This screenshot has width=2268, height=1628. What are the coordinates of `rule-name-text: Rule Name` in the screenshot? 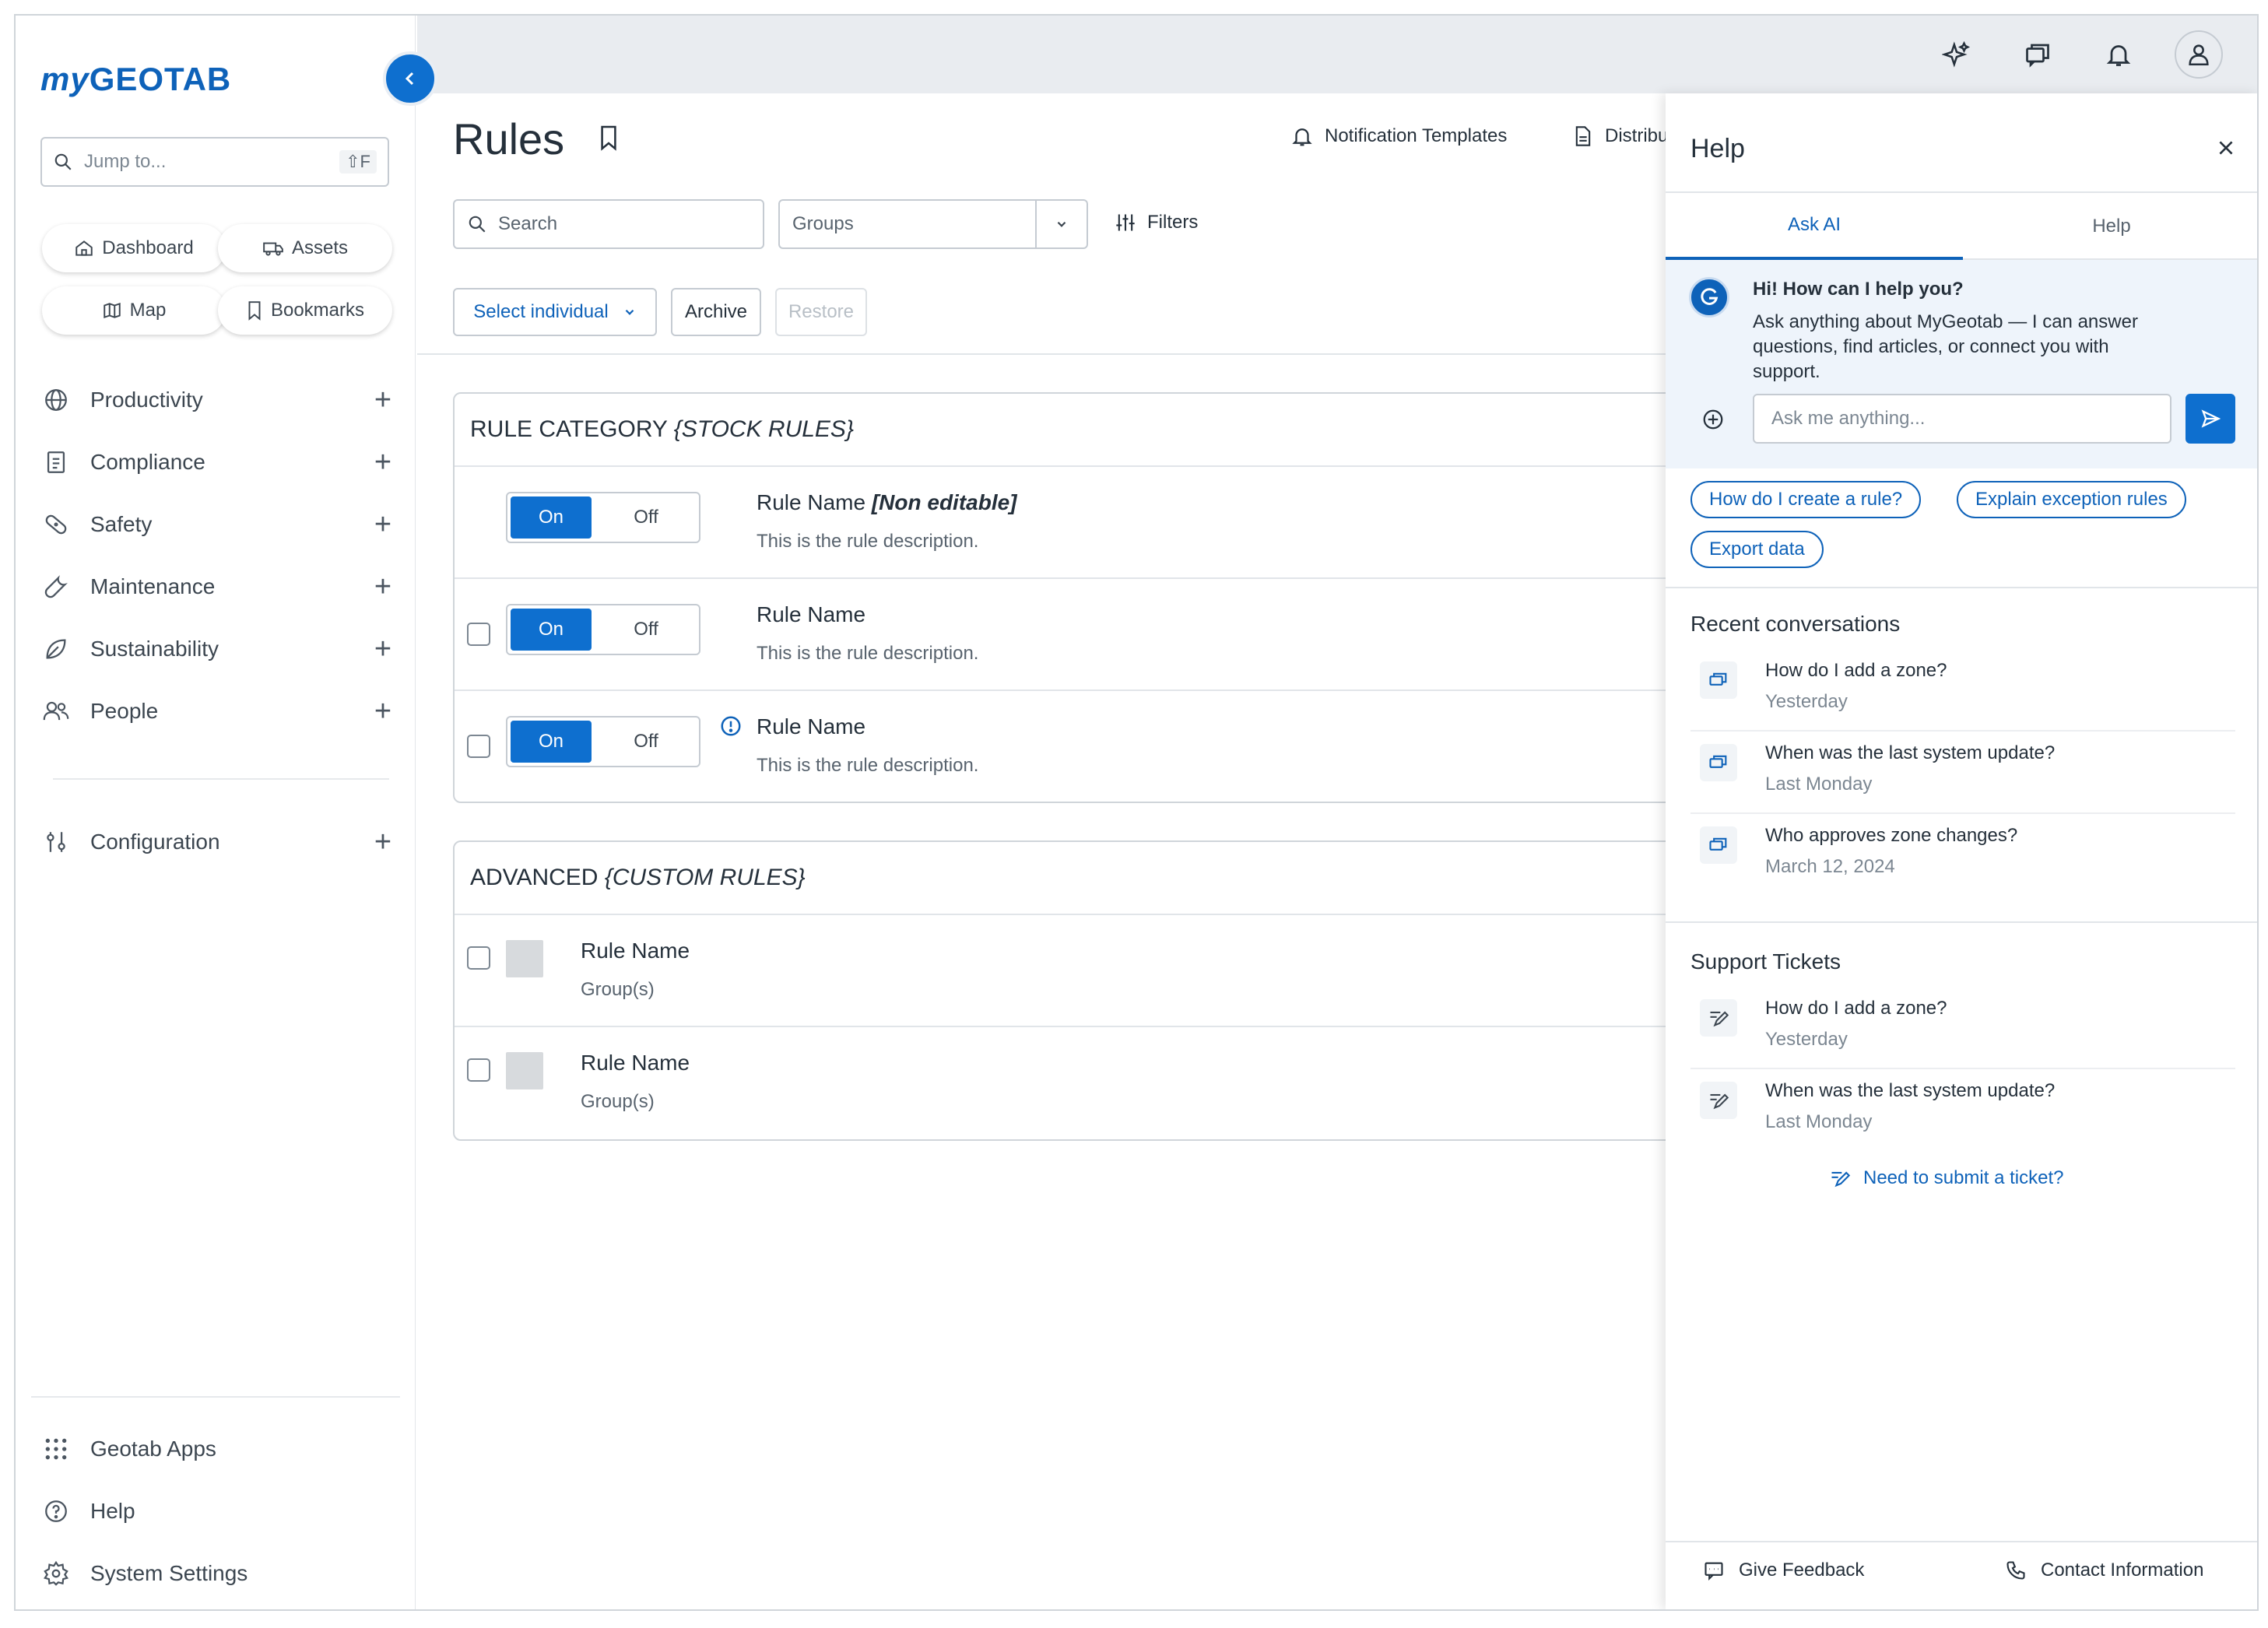 It's located at (814, 502).